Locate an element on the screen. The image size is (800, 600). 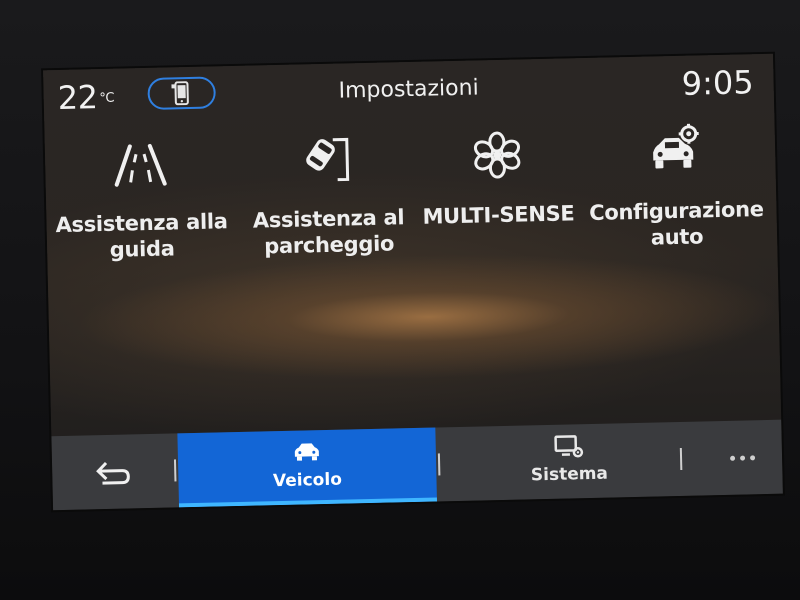
back-arrow-icon is located at coordinates (113, 473).